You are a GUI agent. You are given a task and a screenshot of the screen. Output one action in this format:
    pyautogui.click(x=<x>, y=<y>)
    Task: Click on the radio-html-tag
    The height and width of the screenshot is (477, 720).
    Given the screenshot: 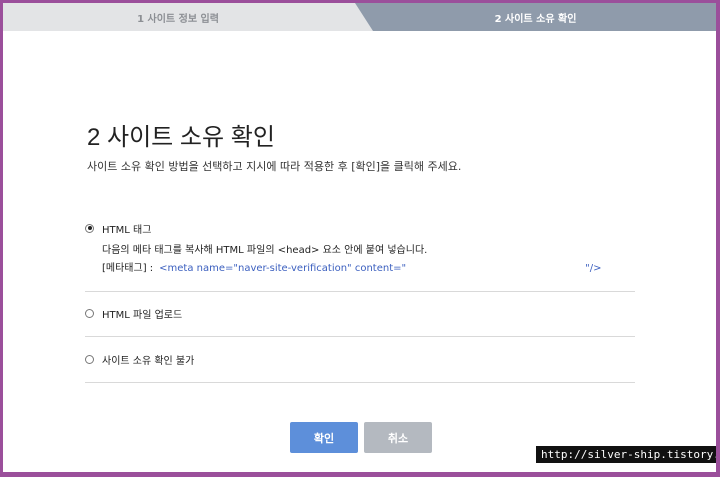 What is the action you would take?
    pyautogui.click(x=89, y=228)
    